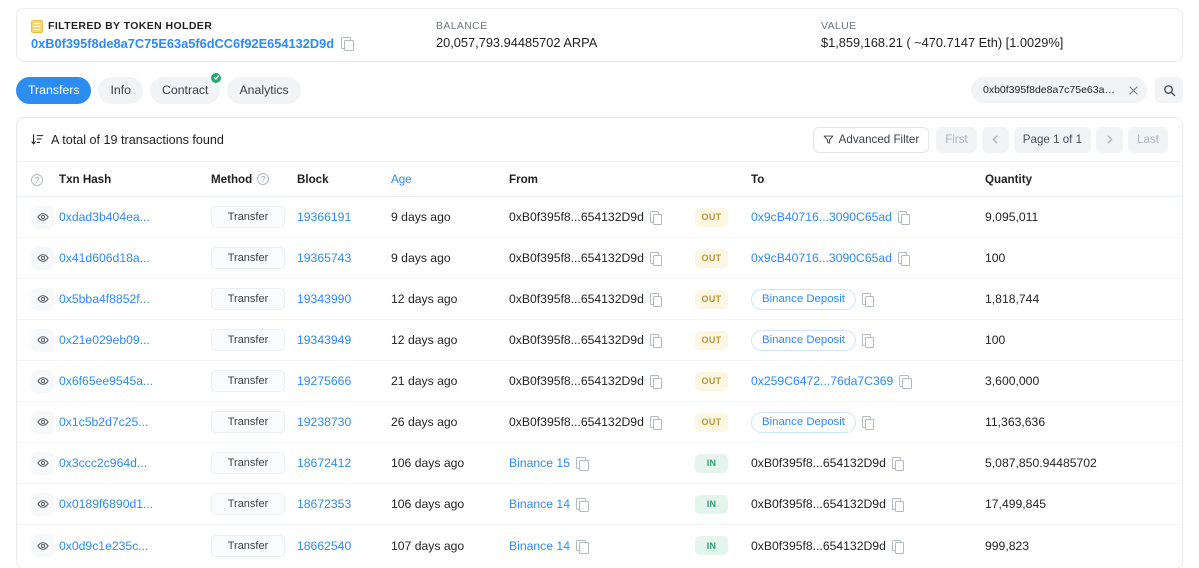 Image resolution: width=1199 pixels, height=568 pixels. What do you see at coordinates (324, 258) in the screenshot?
I see `block-link: 19365743` at bounding box center [324, 258].